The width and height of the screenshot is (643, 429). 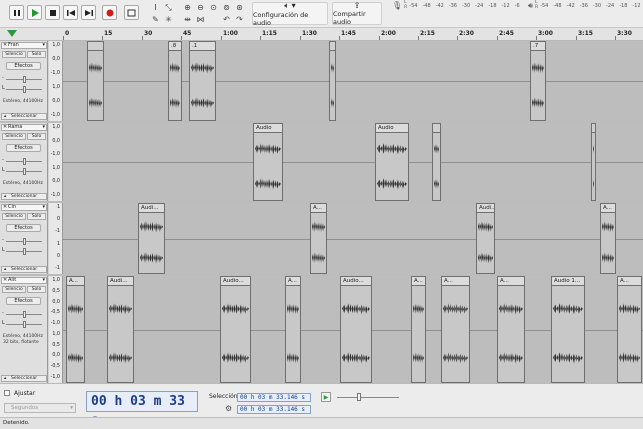 What do you see at coordinates (326, 397) in the screenshot?
I see `play-at-speed-button: ▶` at bounding box center [326, 397].